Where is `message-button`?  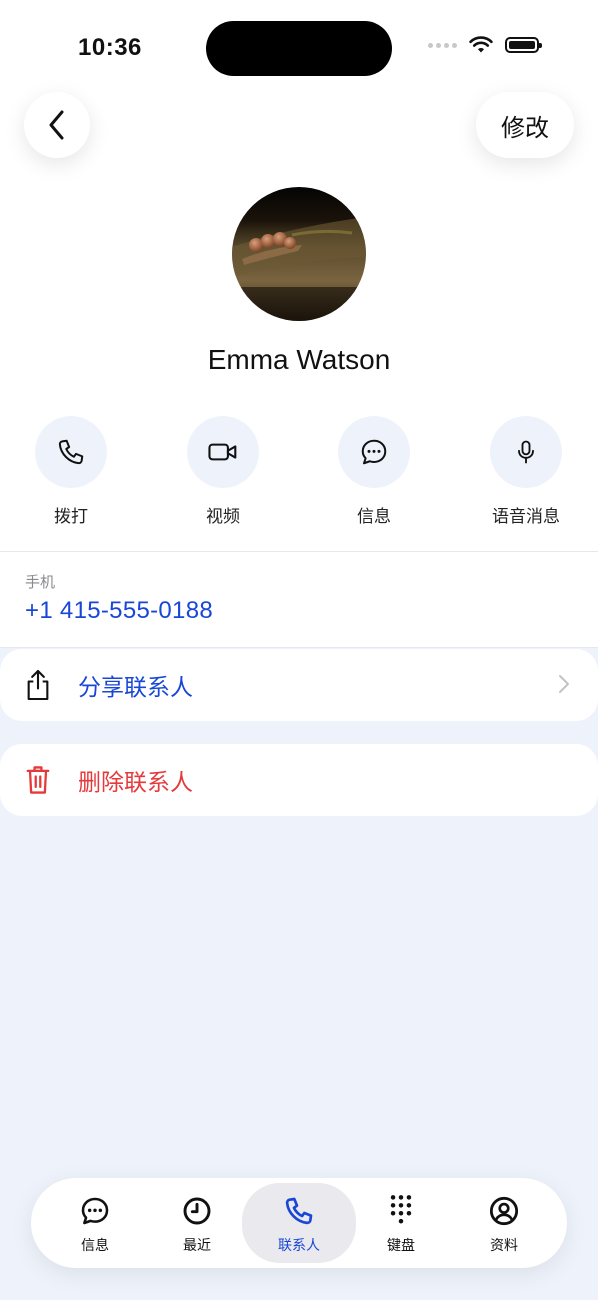
message-button is located at coordinates (374, 452).